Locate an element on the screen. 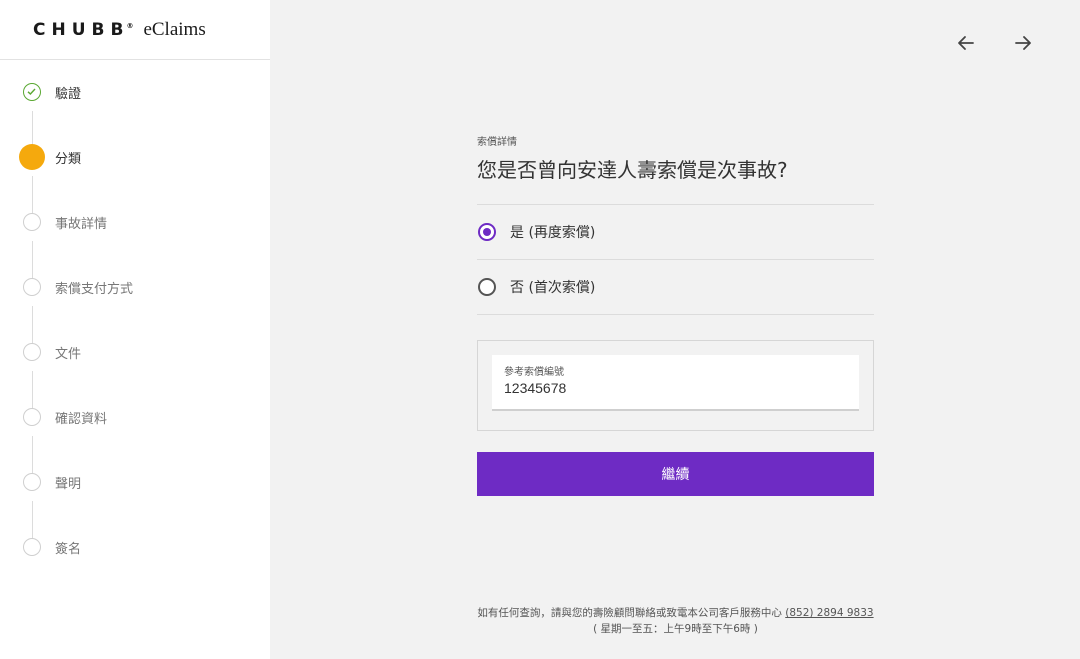  step-label: 簽名 is located at coordinates (68, 549).